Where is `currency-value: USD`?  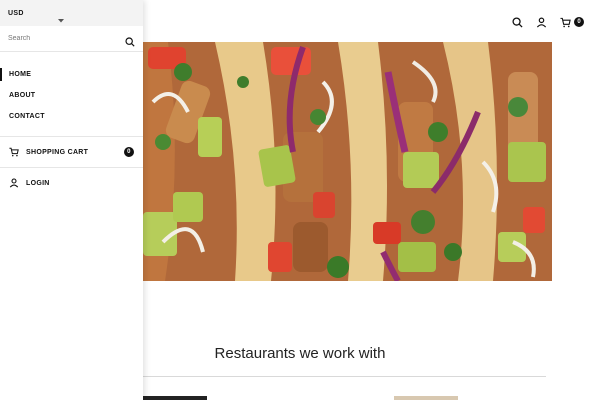
currency-value: USD is located at coordinates (16, 13).